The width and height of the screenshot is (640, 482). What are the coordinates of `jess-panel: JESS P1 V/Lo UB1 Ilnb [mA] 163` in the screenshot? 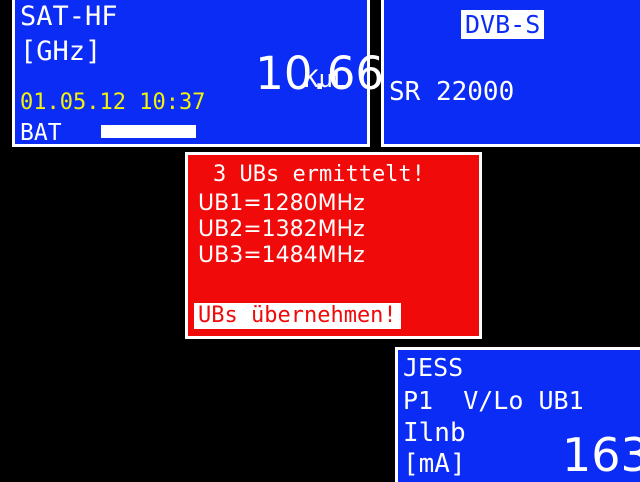 It's located at (517, 414).